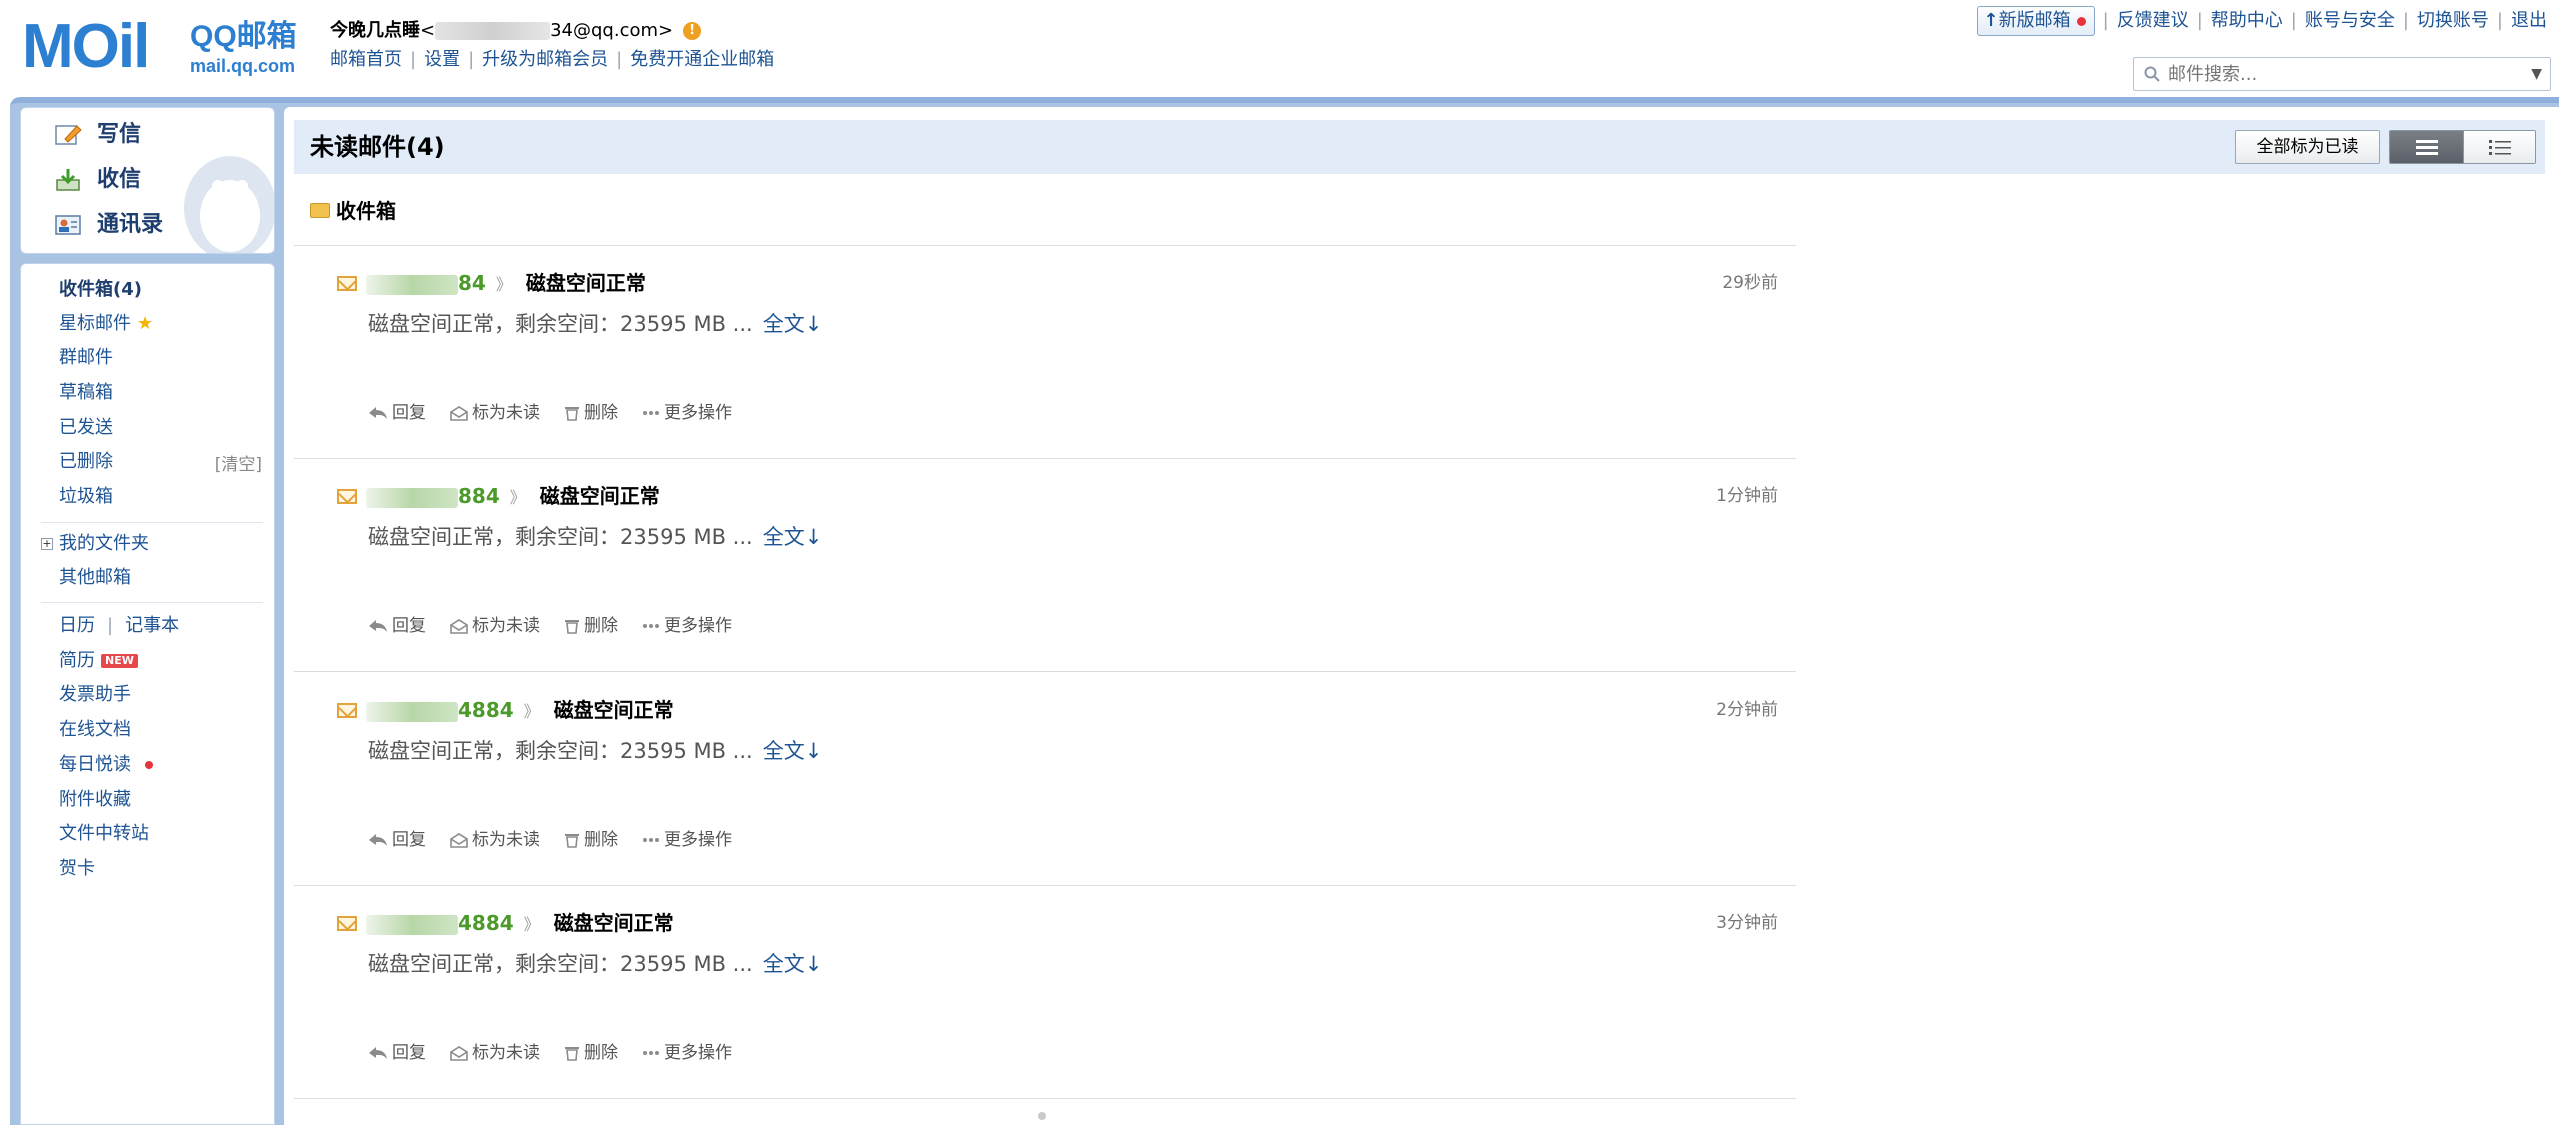  Describe the element at coordinates (47, 544) in the screenshot. I see `expand-icon: +` at that location.